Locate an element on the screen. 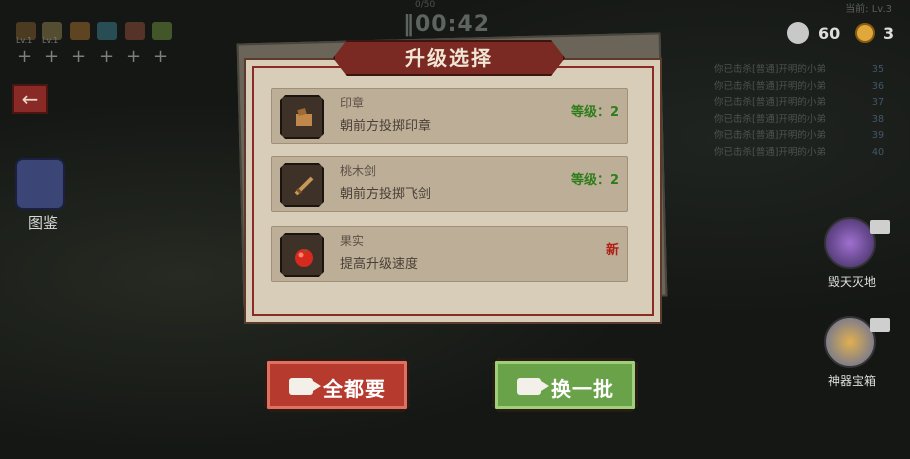 Image resolution: width=910 pixels, height=459 pixels. destroy-all-label: 毁天灭地 is located at coordinates (852, 281).